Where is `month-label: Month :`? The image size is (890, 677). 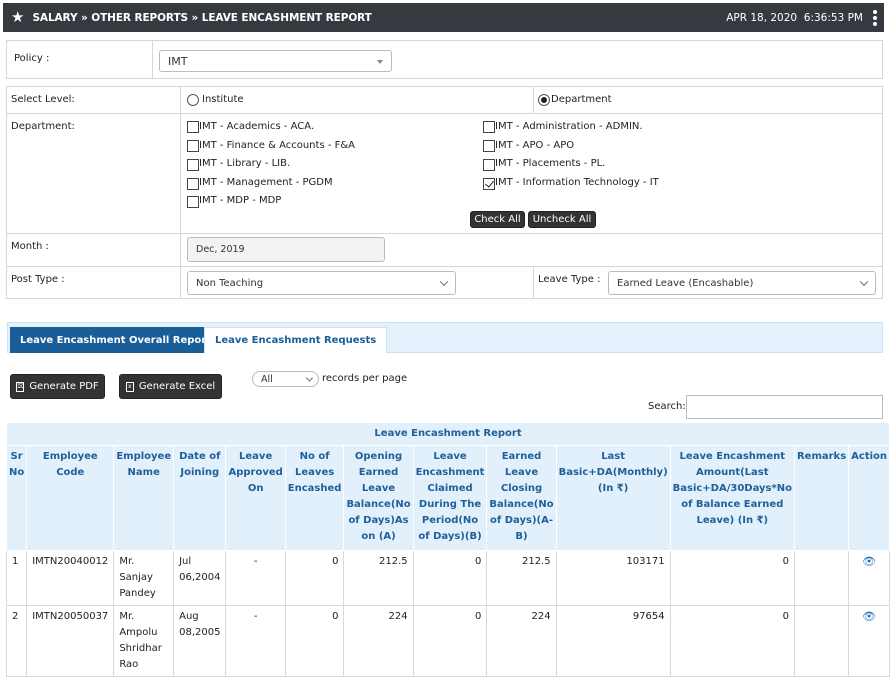 month-label: Month : is located at coordinates (30, 246).